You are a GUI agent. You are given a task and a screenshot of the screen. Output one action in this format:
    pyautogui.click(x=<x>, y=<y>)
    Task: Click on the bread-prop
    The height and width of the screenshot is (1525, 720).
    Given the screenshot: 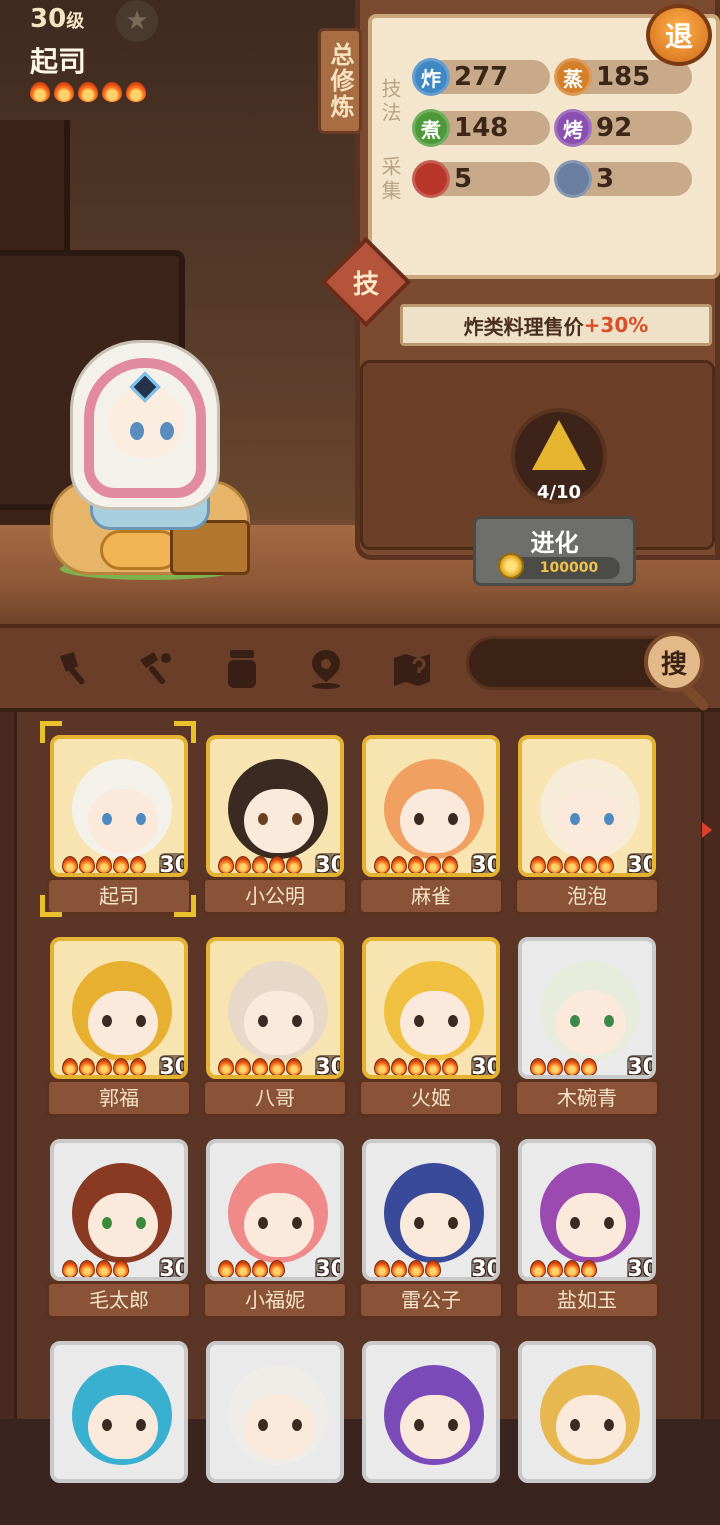 What is the action you would take?
    pyautogui.click(x=140, y=550)
    